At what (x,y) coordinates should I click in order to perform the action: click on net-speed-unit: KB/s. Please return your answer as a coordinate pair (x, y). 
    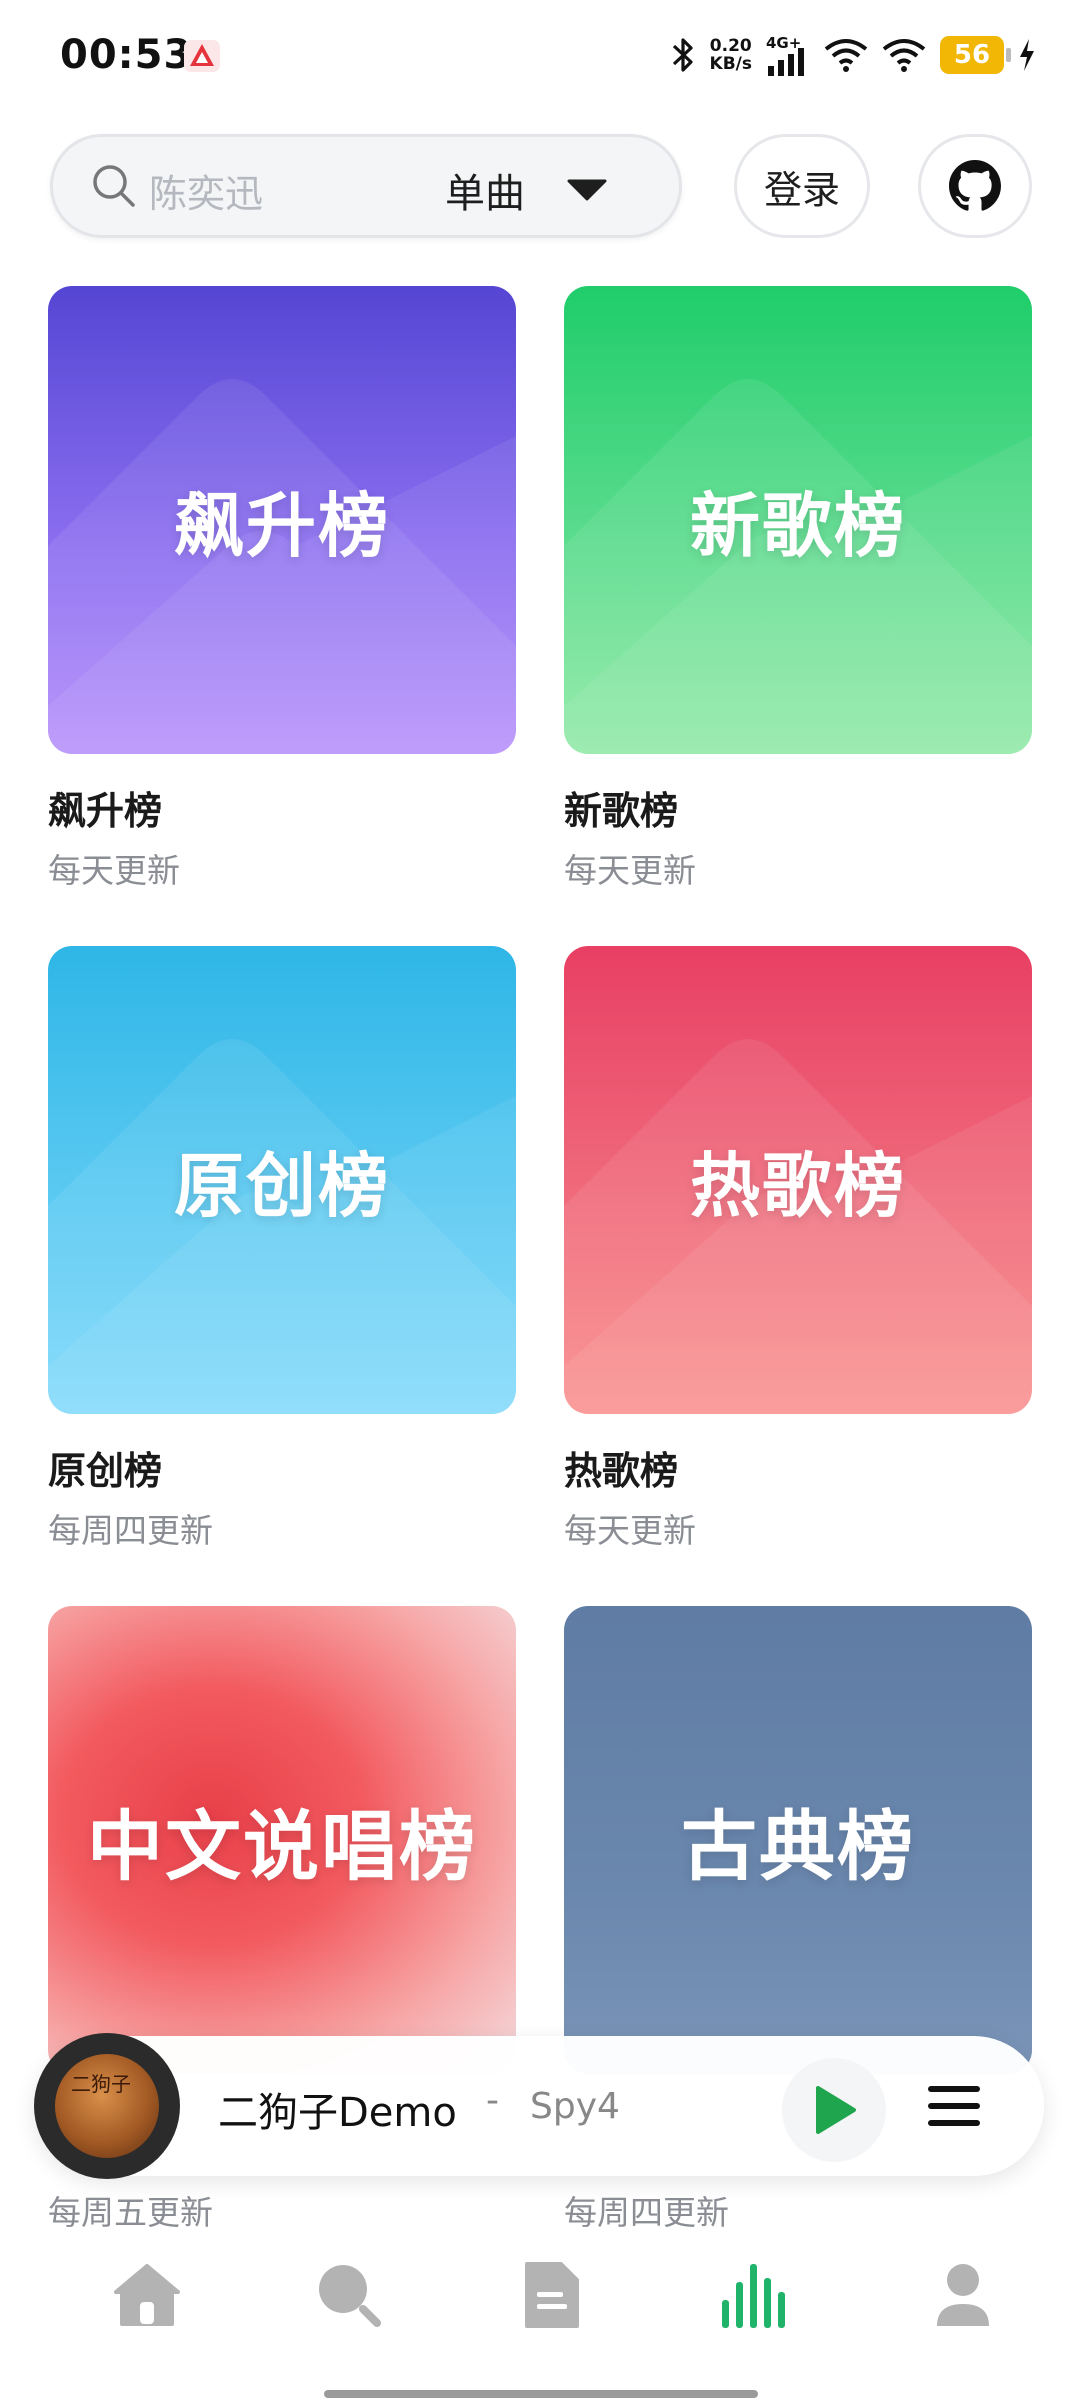
    Looking at the image, I should click on (730, 64).